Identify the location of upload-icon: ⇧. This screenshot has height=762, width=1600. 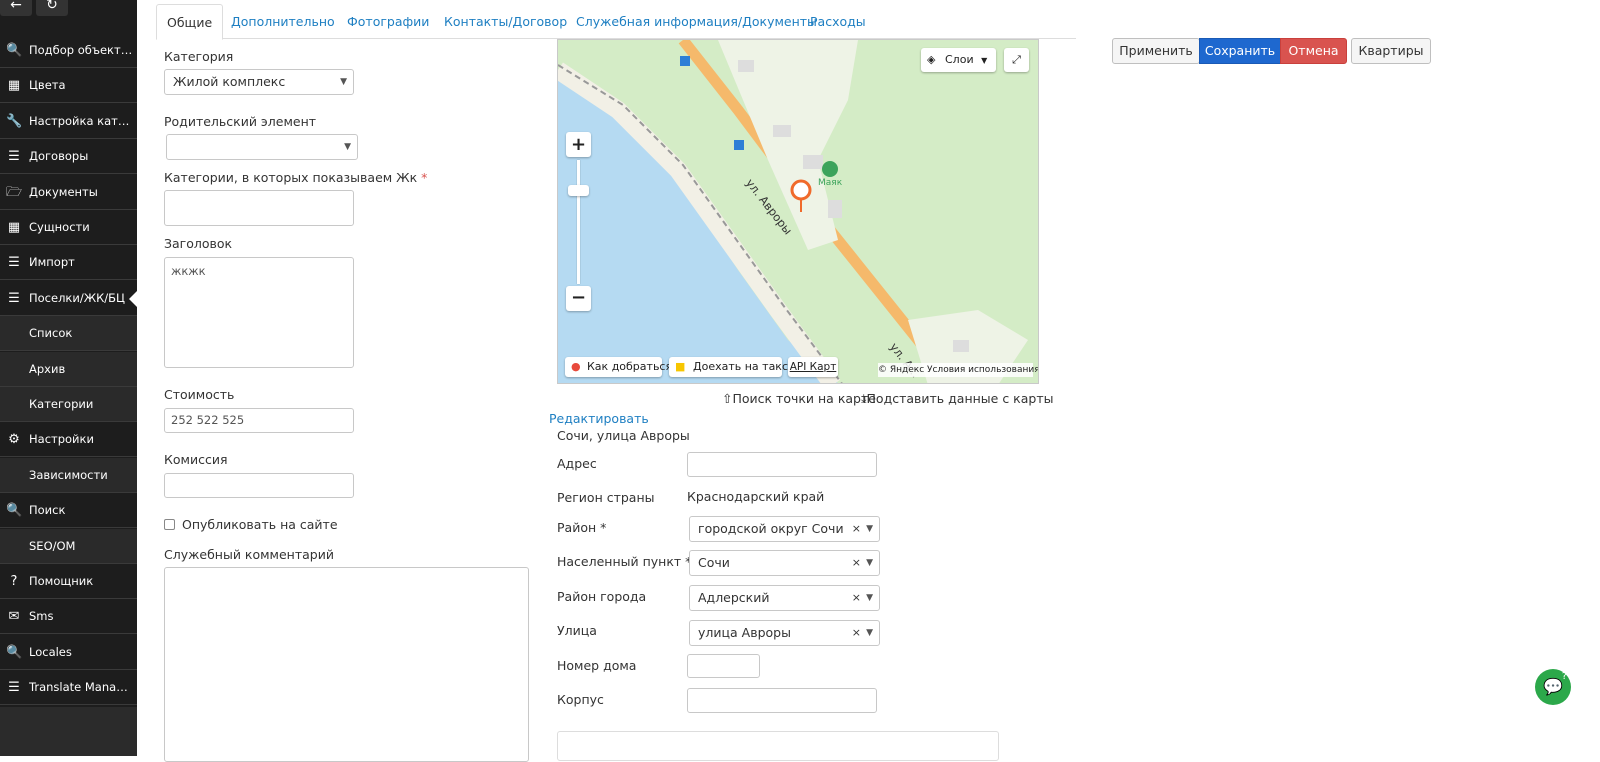
(727, 398).